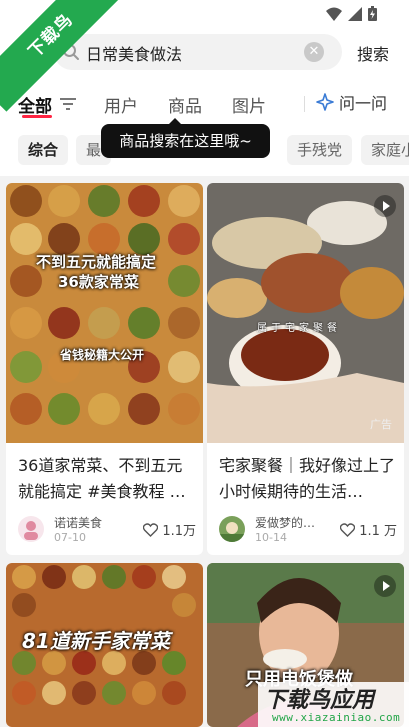 This screenshot has height=727, width=409. I want to click on search-input: 日常美食做法 ✕, so click(198, 52).